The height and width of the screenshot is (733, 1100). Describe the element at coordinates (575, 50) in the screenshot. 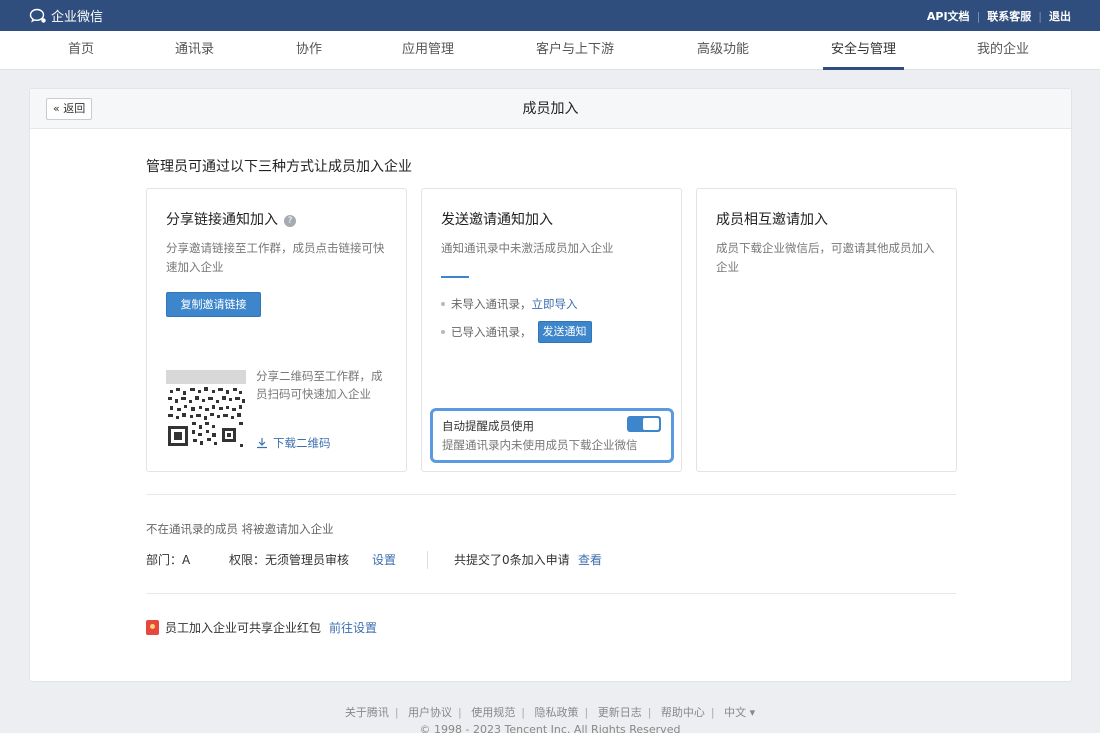

I see `nav-customers: 客户与上下游` at that location.